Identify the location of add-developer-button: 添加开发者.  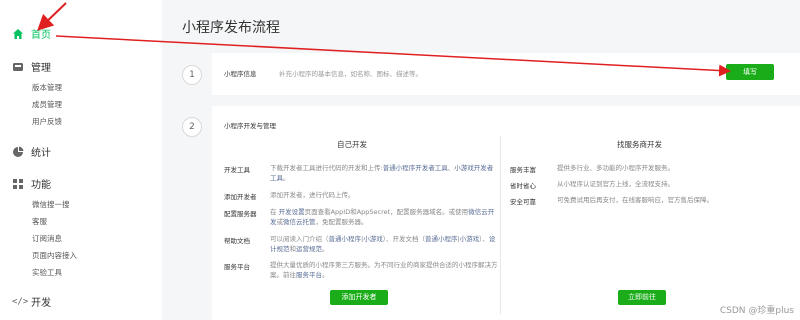
(359, 297).